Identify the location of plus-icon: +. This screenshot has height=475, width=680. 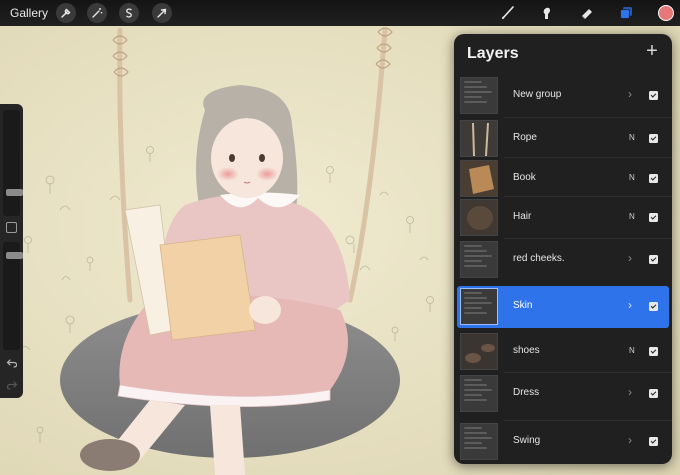
(652, 51).